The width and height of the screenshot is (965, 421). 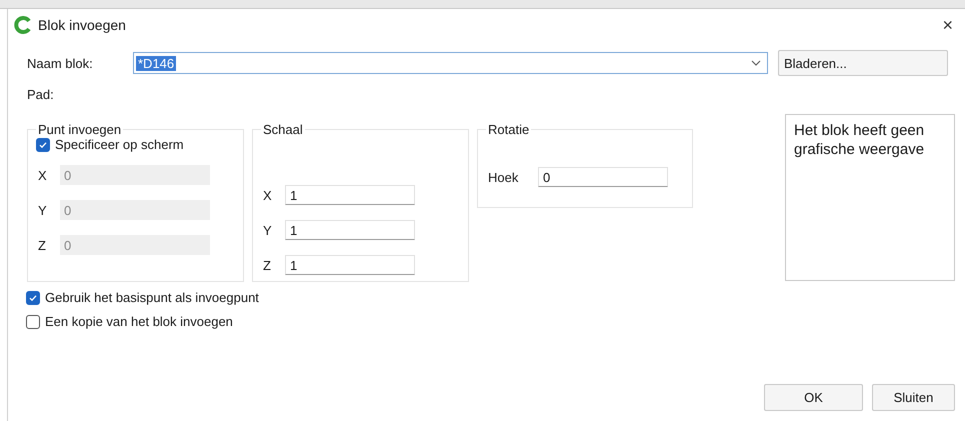 What do you see at coordinates (152, 297) in the screenshot?
I see `checkbox-label: Gebruik het basispunt als invoegpunt` at bounding box center [152, 297].